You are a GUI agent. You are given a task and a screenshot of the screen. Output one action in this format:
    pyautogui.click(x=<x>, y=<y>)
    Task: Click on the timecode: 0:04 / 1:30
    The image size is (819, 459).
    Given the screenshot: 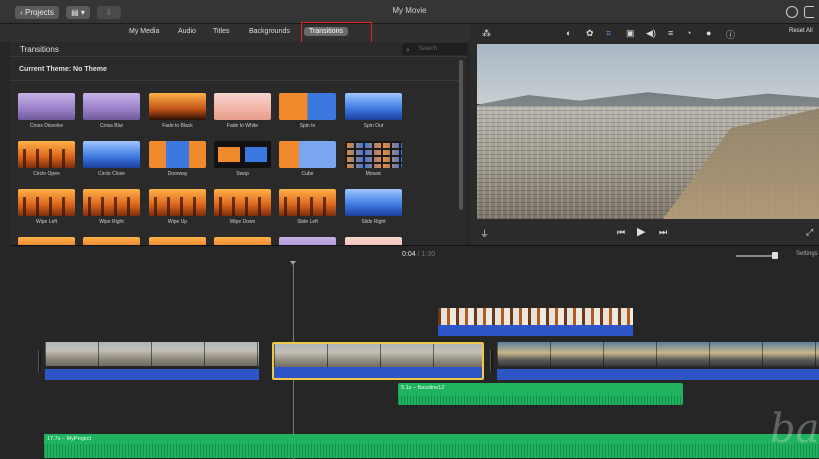 What is the action you would take?
    pyautogui.click(x=418, y=254)
    